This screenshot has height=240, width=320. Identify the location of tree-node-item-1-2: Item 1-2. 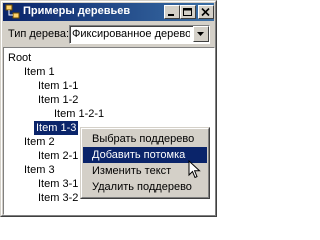
(58, 100).